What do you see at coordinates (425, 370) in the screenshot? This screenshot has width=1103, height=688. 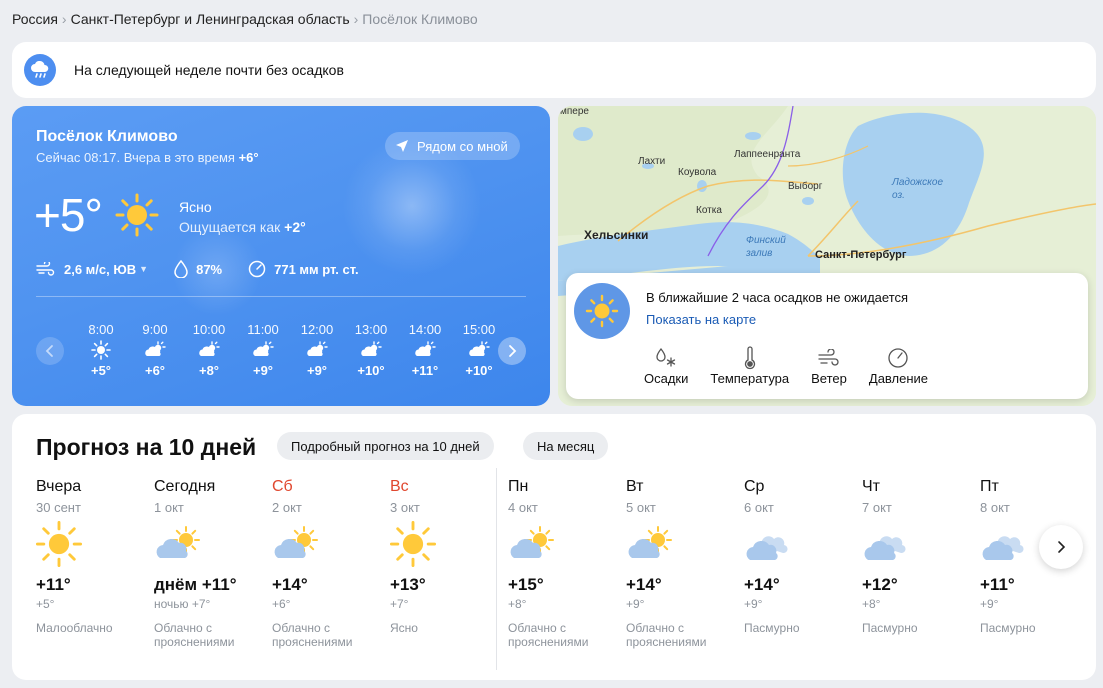 I see `hour-temp: +11°` at bounding box center [425, 370].